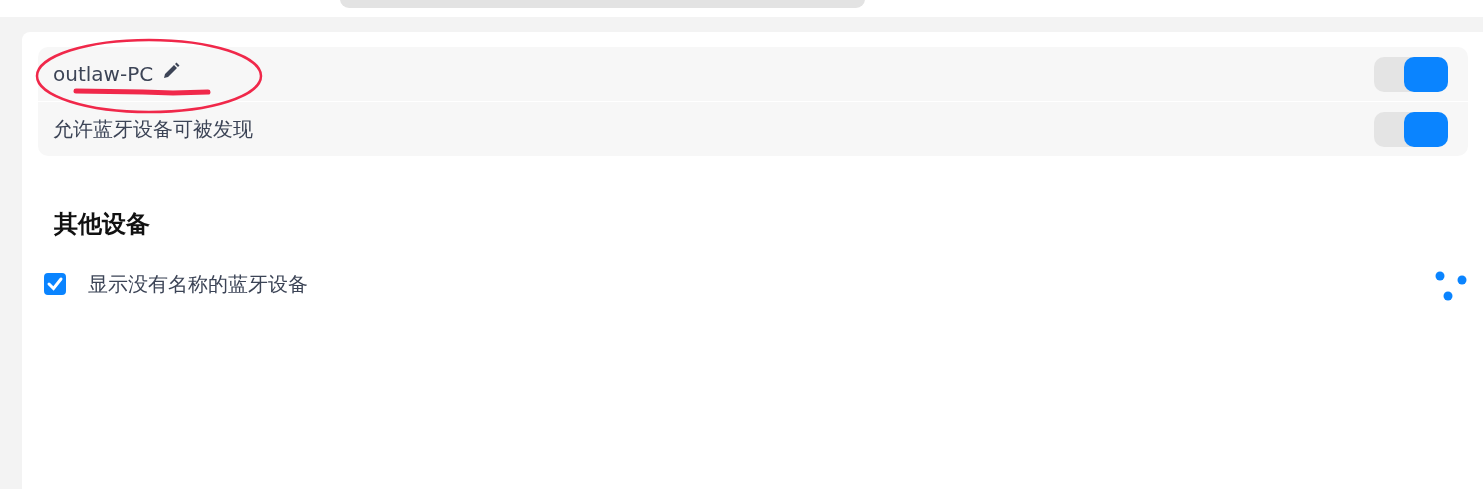 The height and width of the screenshot is (489, 1483). Describe the element at coordinates (171, 71) in the screenshot. I see `pencil-icon` at that location.